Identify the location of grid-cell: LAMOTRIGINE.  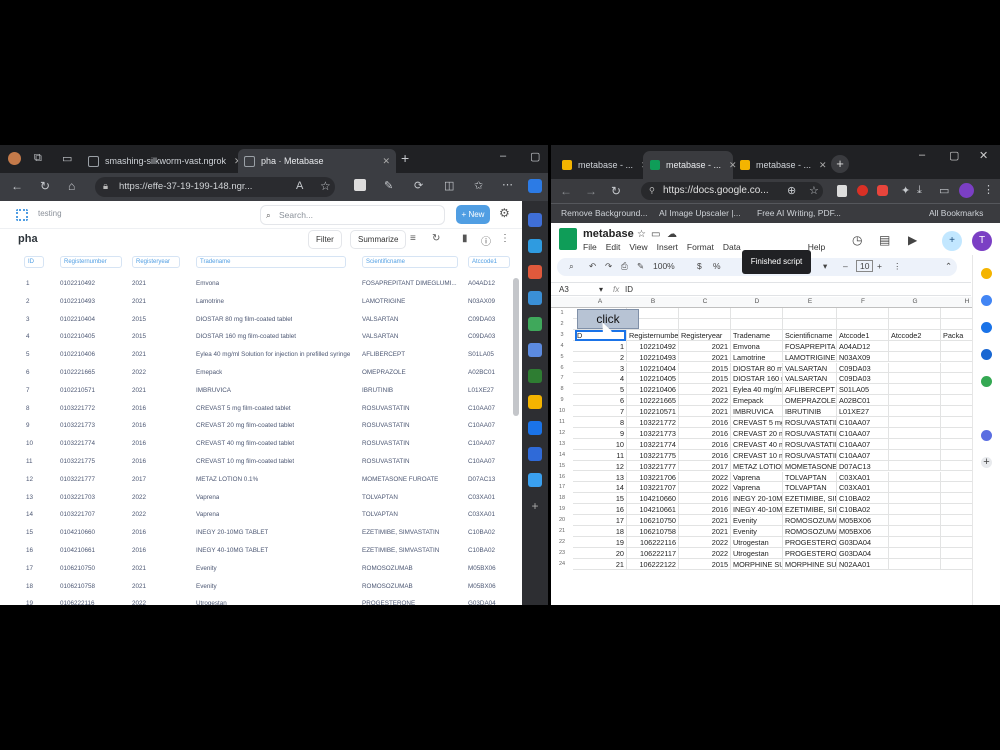
(810, 357).